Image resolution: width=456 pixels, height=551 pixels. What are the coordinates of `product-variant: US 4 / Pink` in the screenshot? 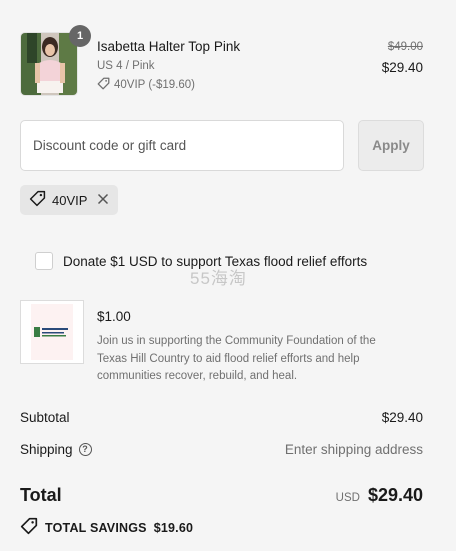 It's located at (126, 66).